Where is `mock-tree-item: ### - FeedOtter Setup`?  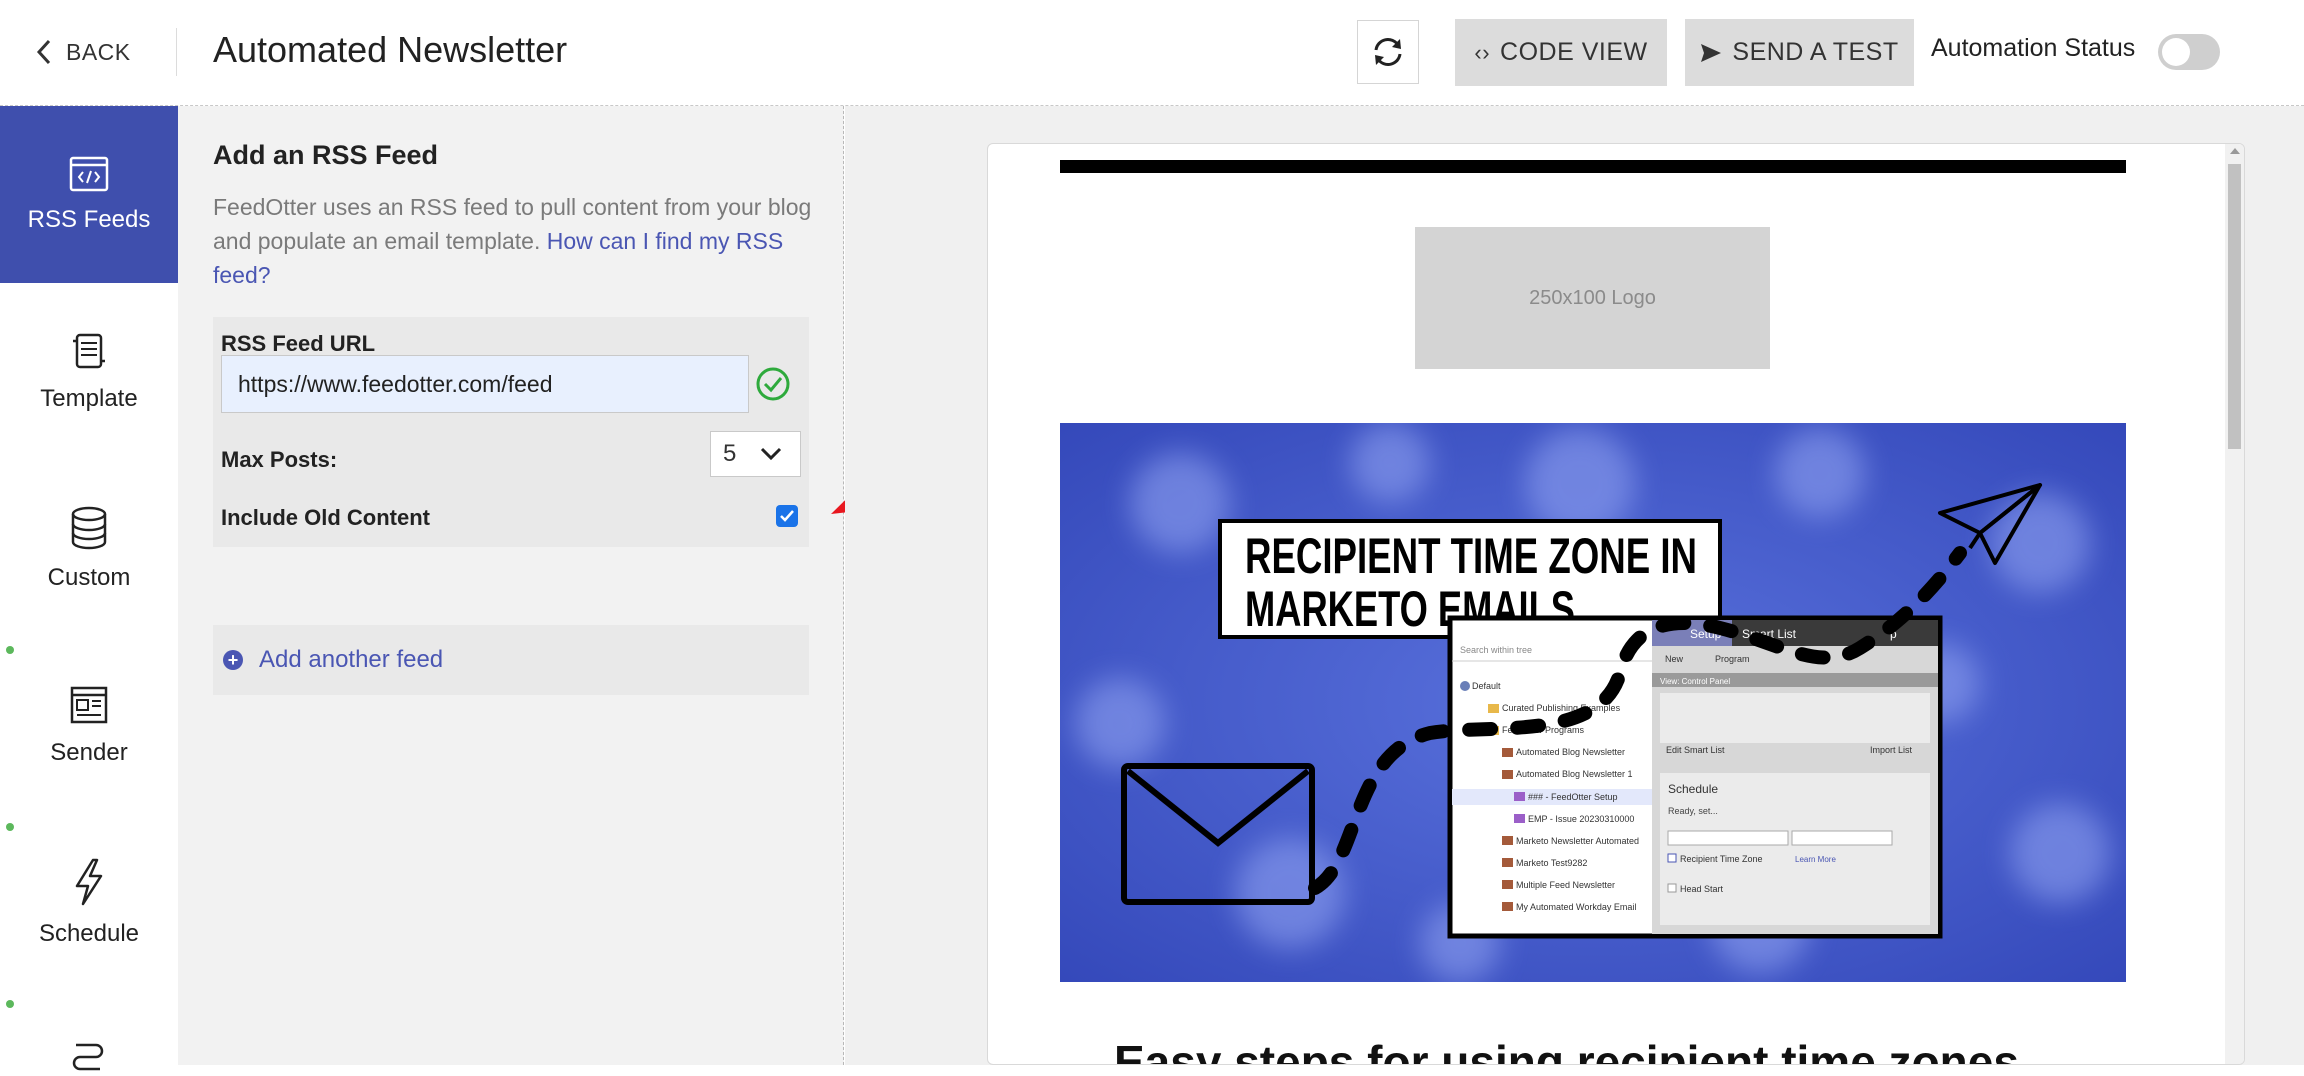 mock-tree-item: ### - FeedOtter Setup is located at coordinates (1573, 797).